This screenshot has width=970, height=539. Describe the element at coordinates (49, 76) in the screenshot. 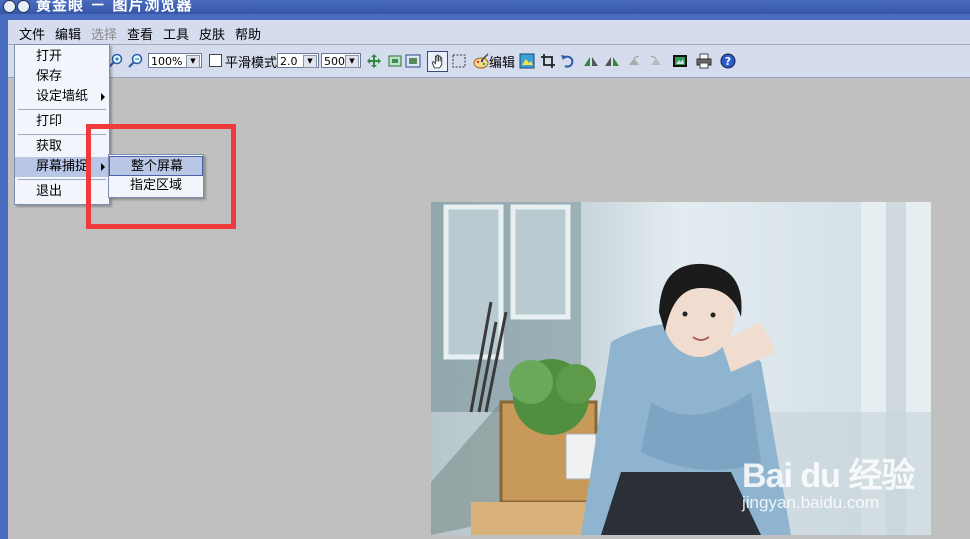

I see `menu-item-label: 保存` at that location.